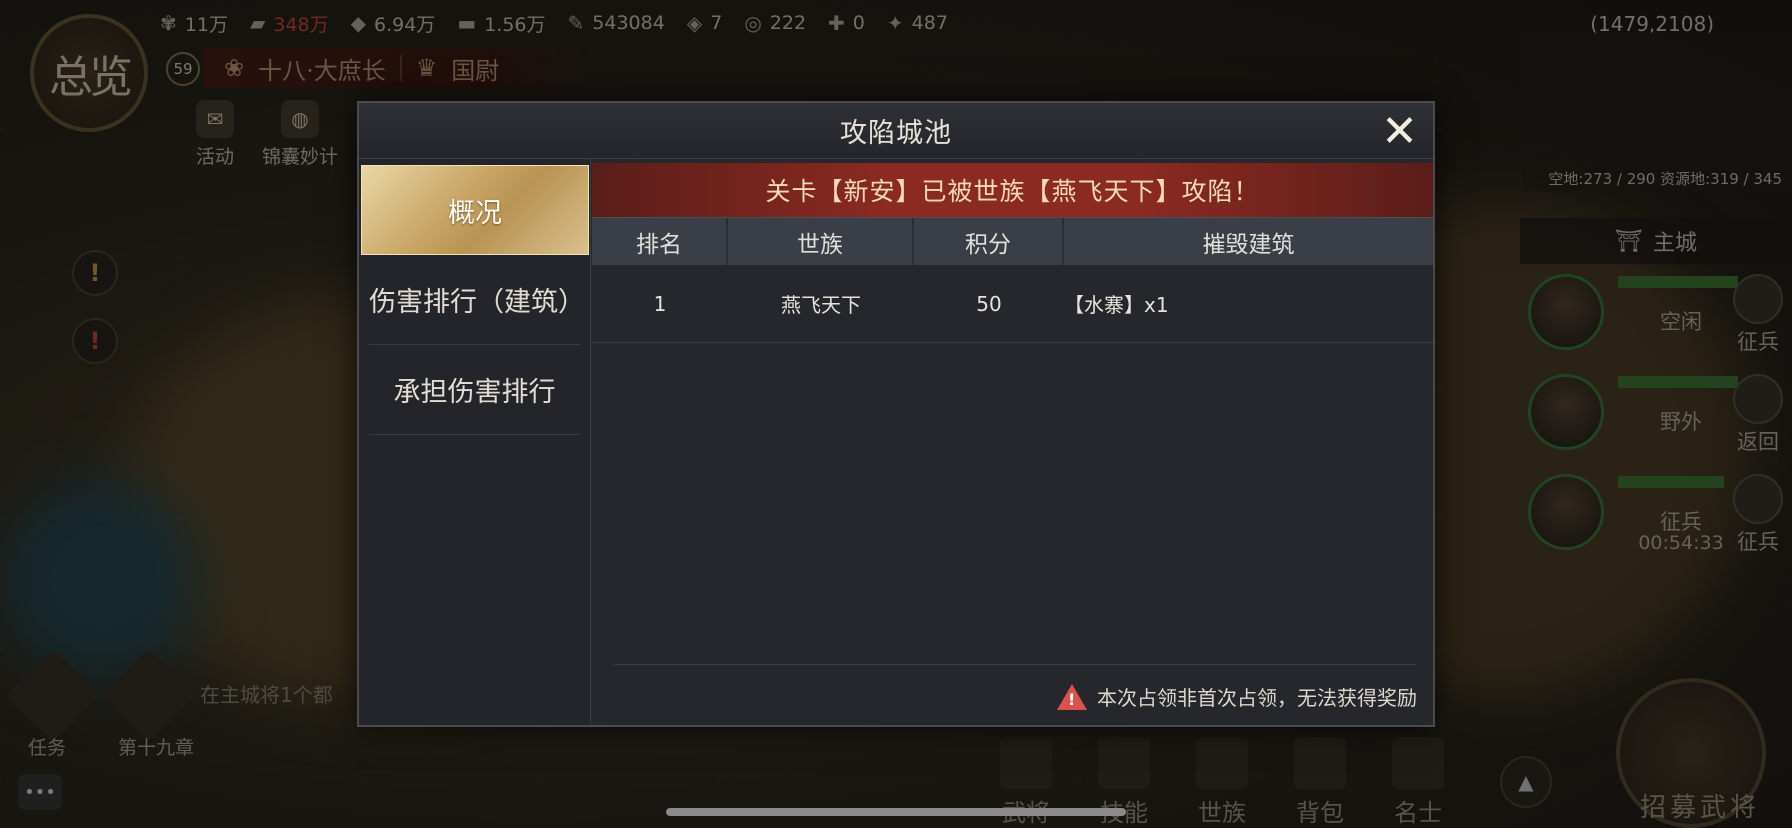 Image resolution: width=1792 pixels, height=828 pixels. I want to click on footer-divider, so click(1015, 664).